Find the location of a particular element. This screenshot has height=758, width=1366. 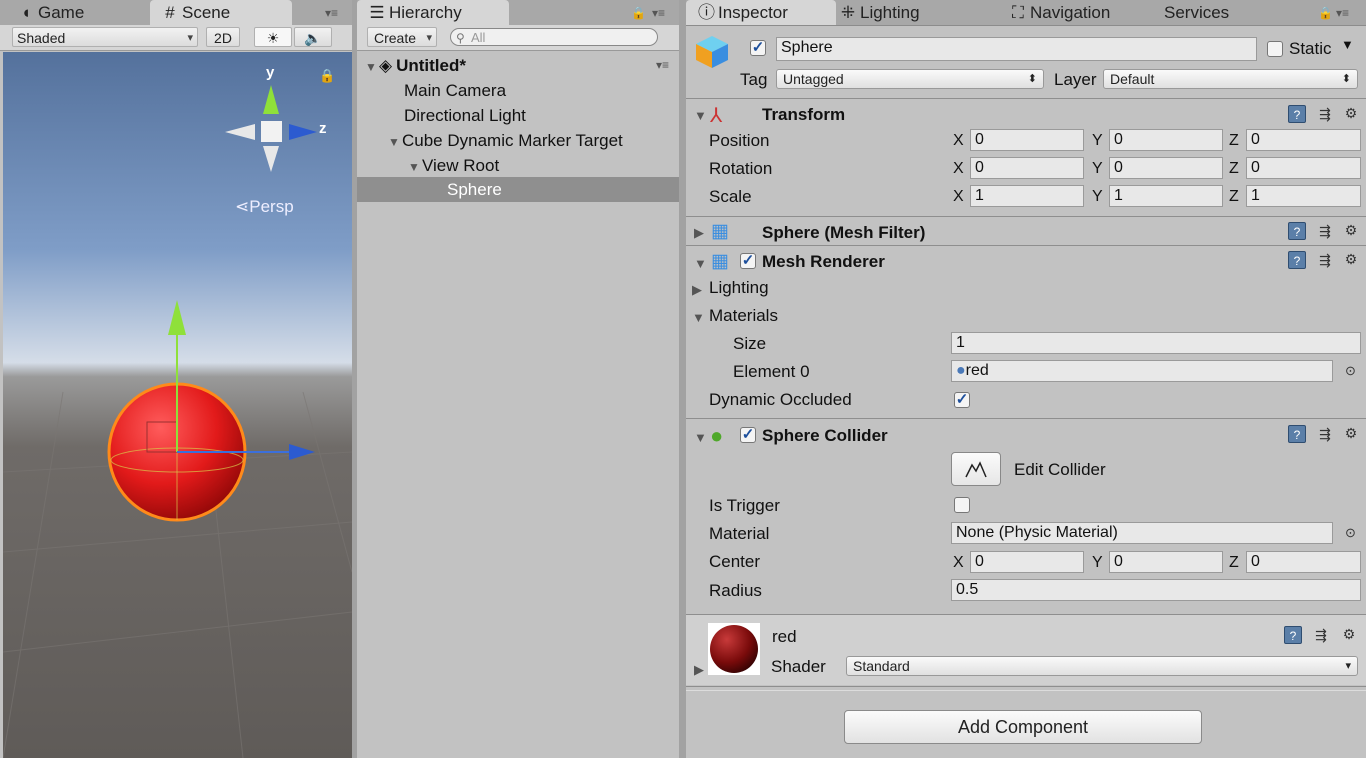

create-dropdown: Create is located at coordinates (402, 37).